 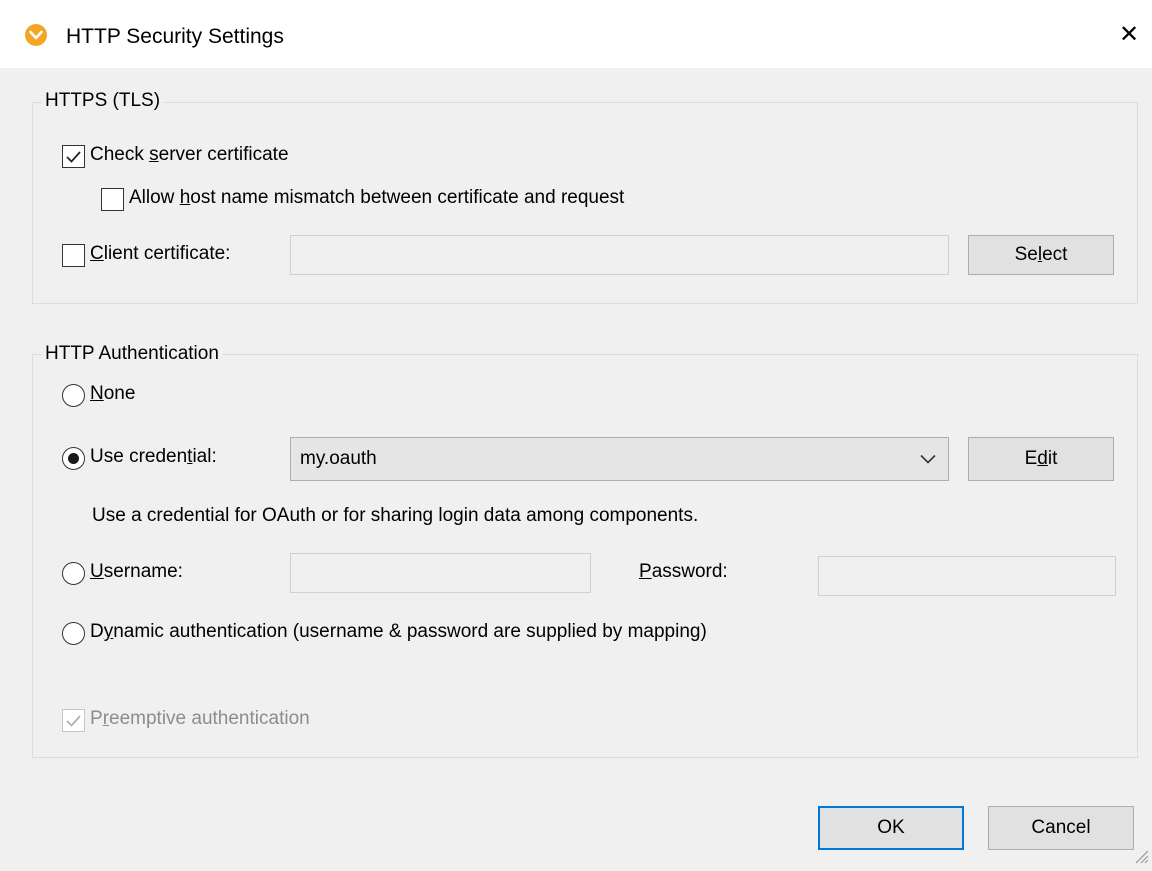 I want to click on client-certificate-field, so click(x=619, y=255).